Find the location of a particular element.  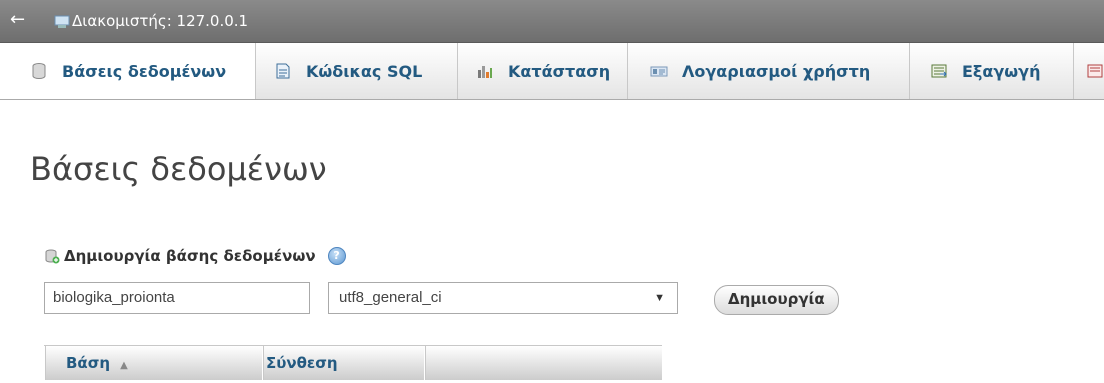

page-title: Βάσεις δεδομένων is located at coordinates (178, 169).